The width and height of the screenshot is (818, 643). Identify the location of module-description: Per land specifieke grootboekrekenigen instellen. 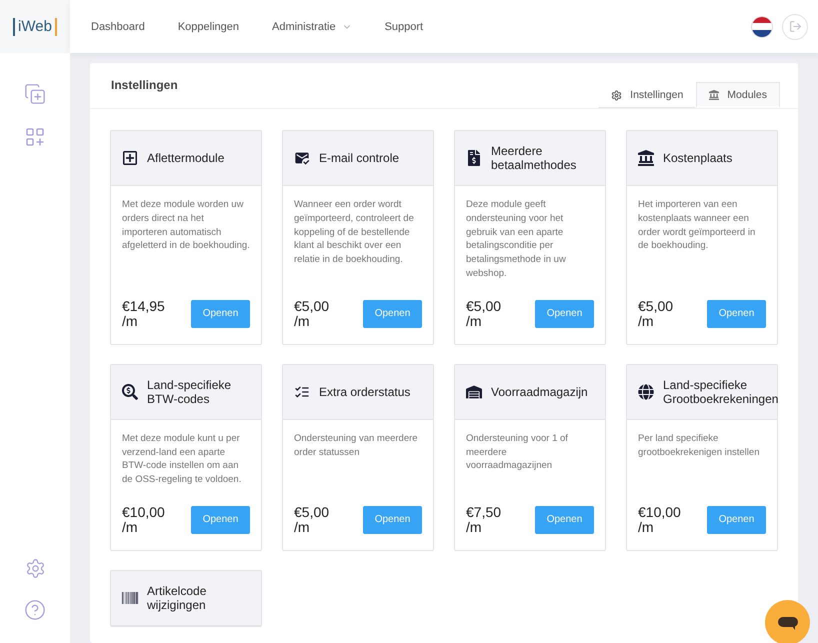
(699, 446).